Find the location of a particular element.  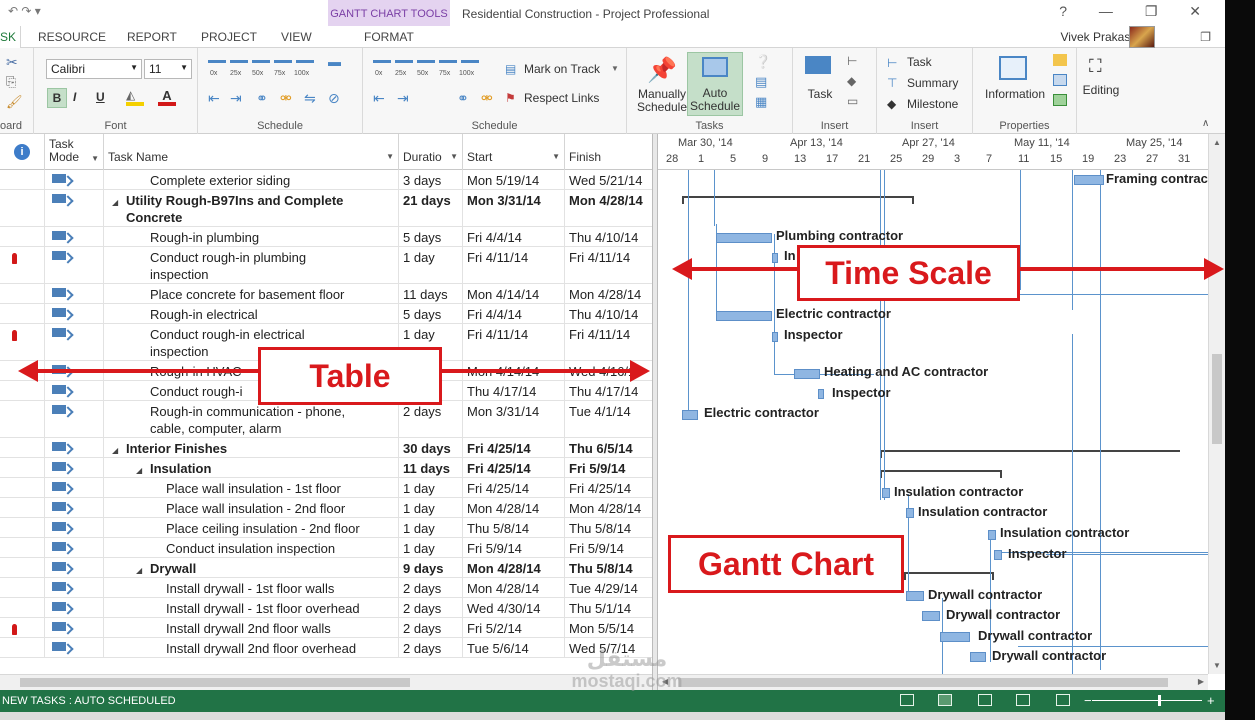

highlight-color-icon: ◭ is located at coordinates (135, 97).